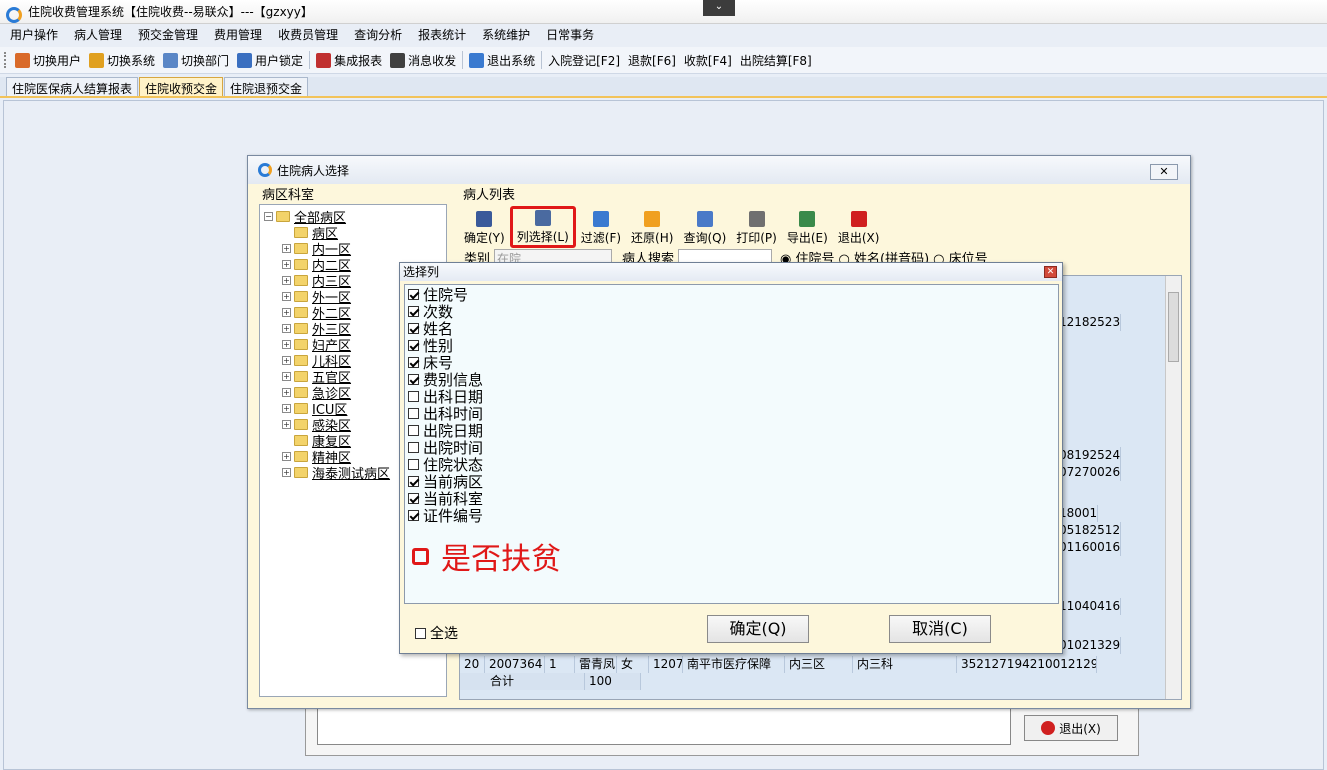  What do you see at coordinates (731, 363) in the screenshot?
I see `column-option: 床号` at bounding box center [731, 363].